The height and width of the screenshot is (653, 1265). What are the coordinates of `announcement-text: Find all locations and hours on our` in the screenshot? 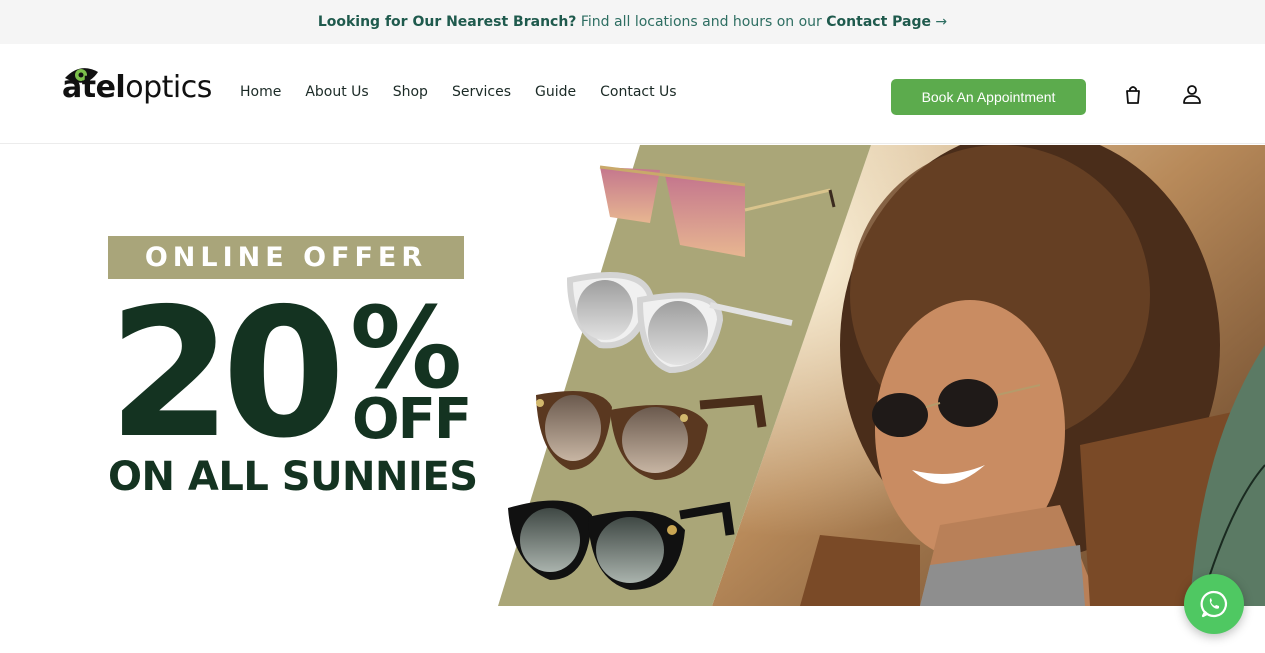 It's located at (701, 22).